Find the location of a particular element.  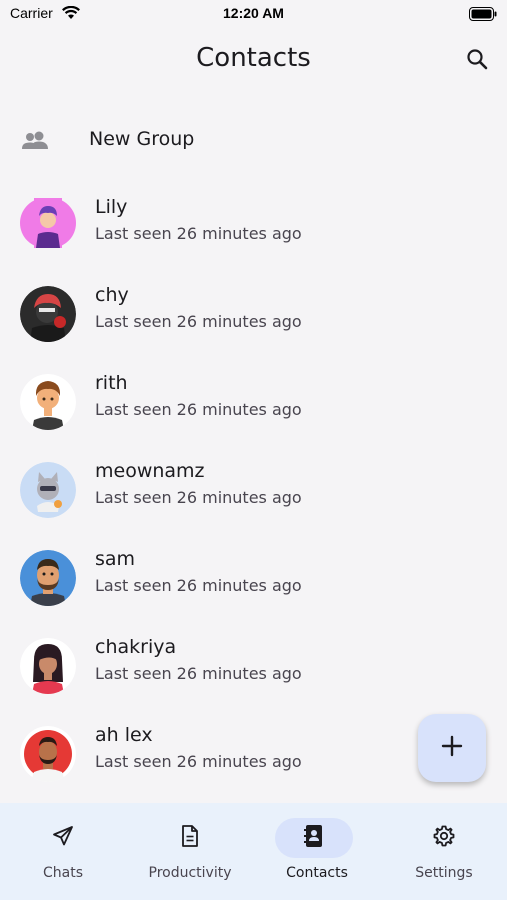

contact-item-meownamz: meownamz Last seen 26 minutes ago is located at coordinates (253, 494).